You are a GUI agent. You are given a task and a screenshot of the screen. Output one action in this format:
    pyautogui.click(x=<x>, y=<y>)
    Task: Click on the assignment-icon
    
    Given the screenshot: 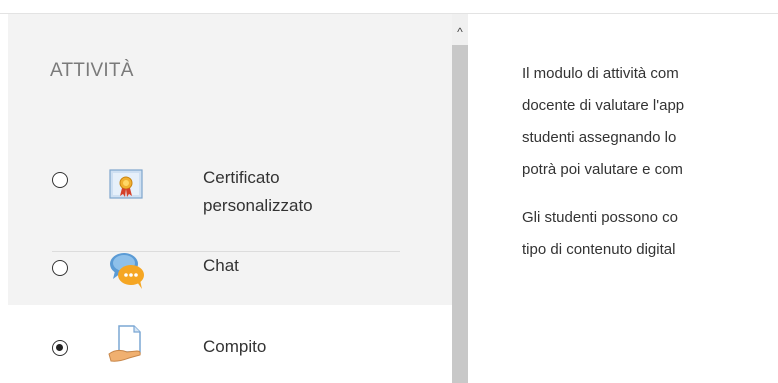 What is the action you would take?
    pyautogui.click(x=126, y=343)
    